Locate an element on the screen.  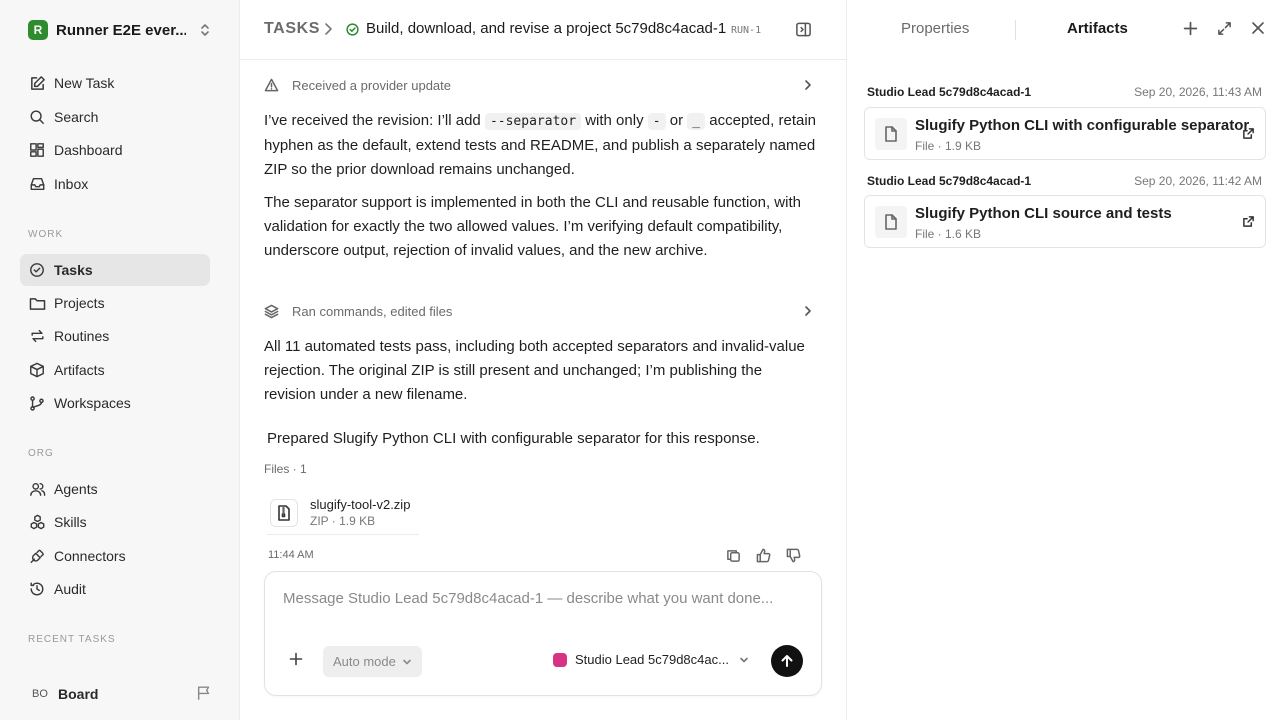
edit-icon is located at coordinates (37, 83).